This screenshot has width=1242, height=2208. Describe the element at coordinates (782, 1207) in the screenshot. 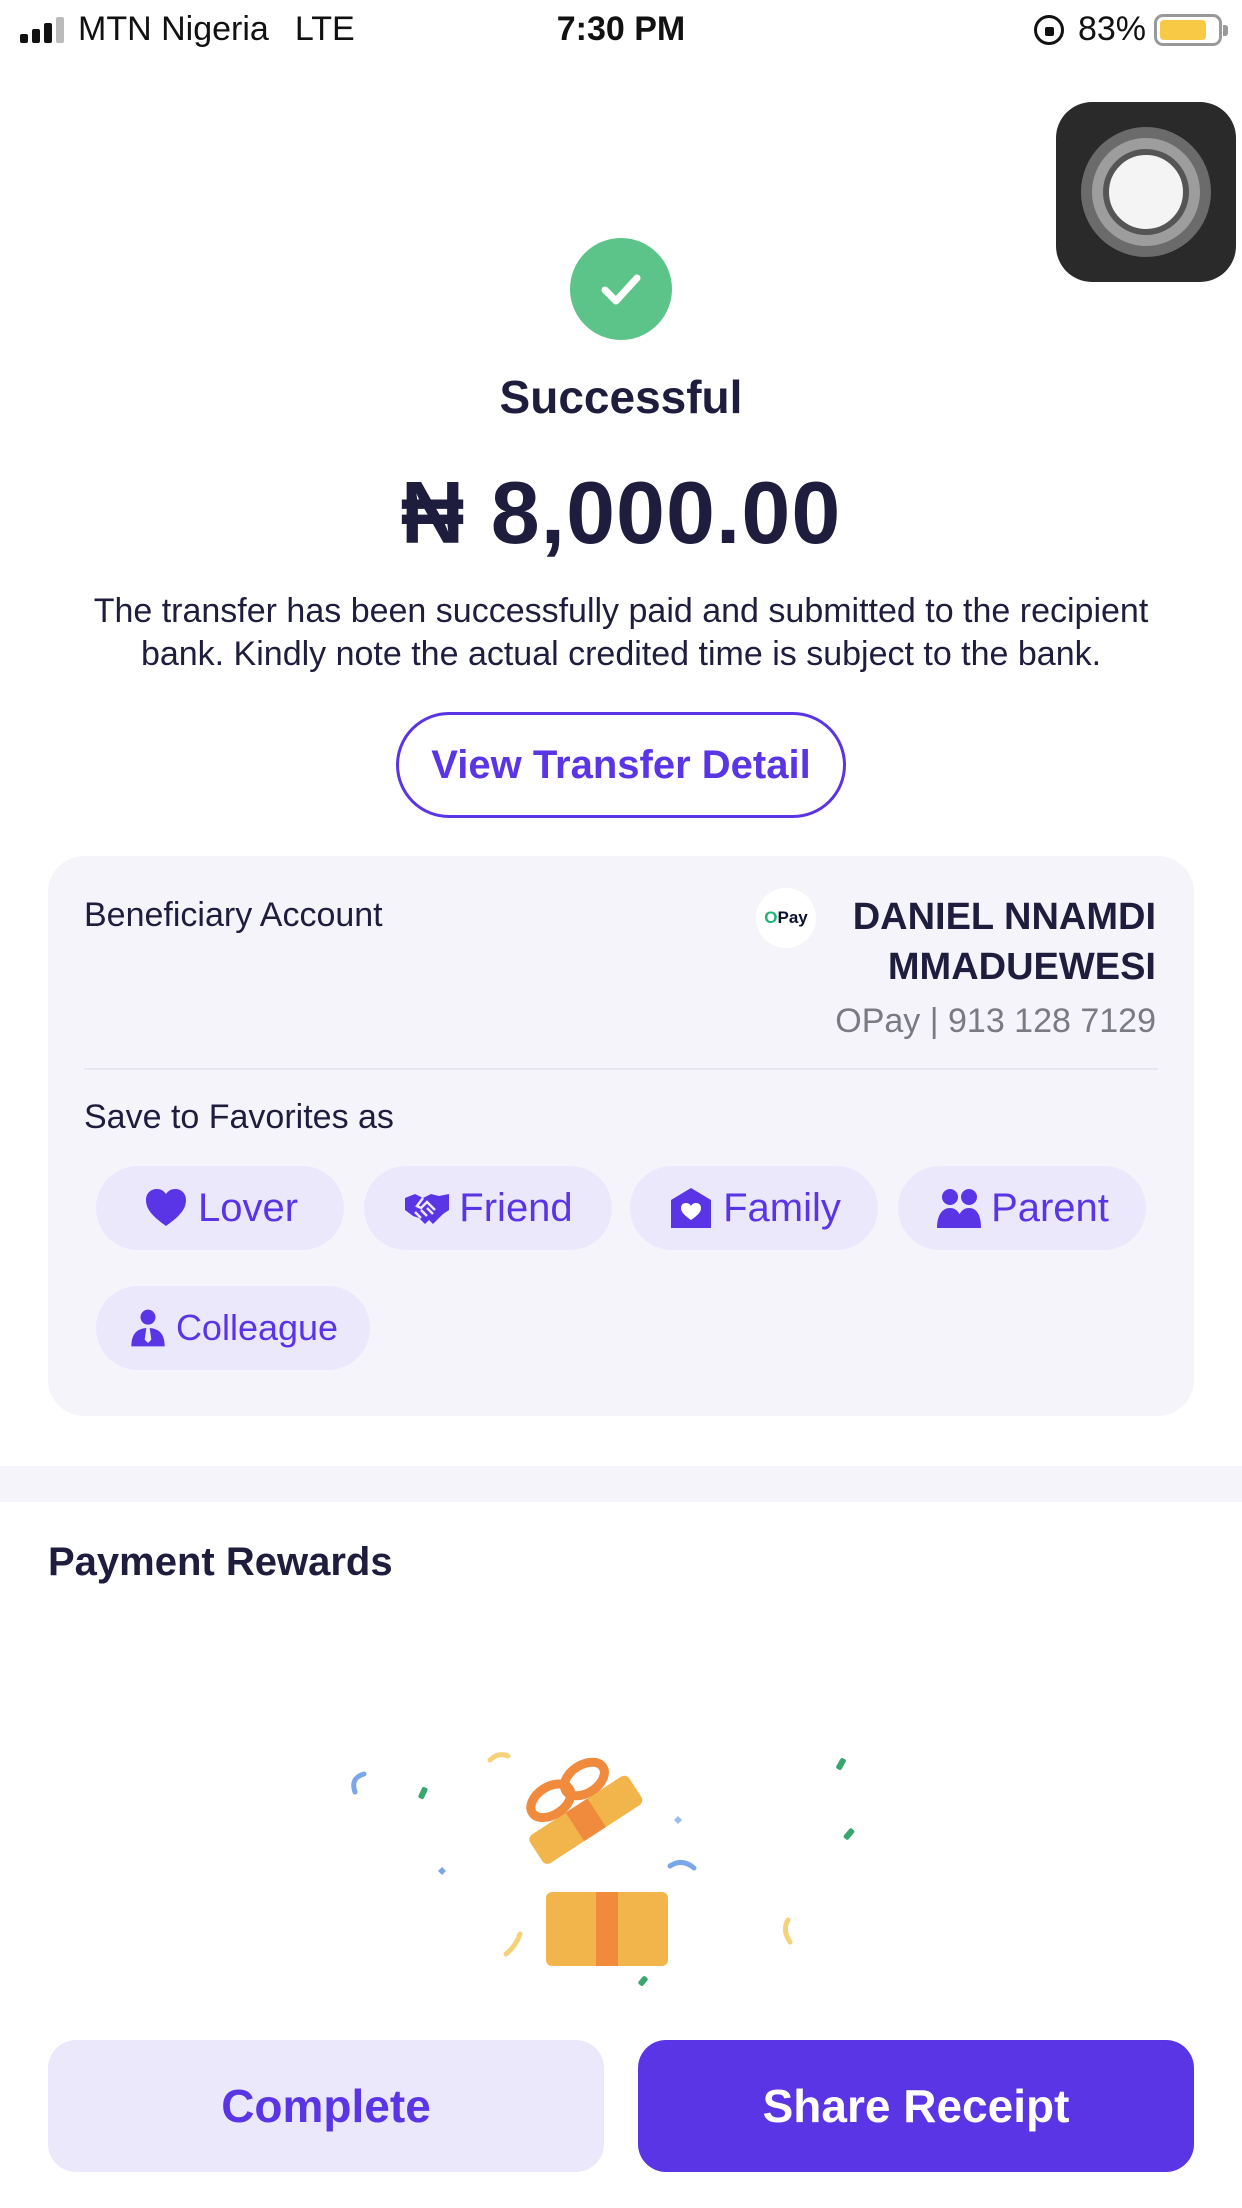

I see `favorite-chip-label: Family` at that location.